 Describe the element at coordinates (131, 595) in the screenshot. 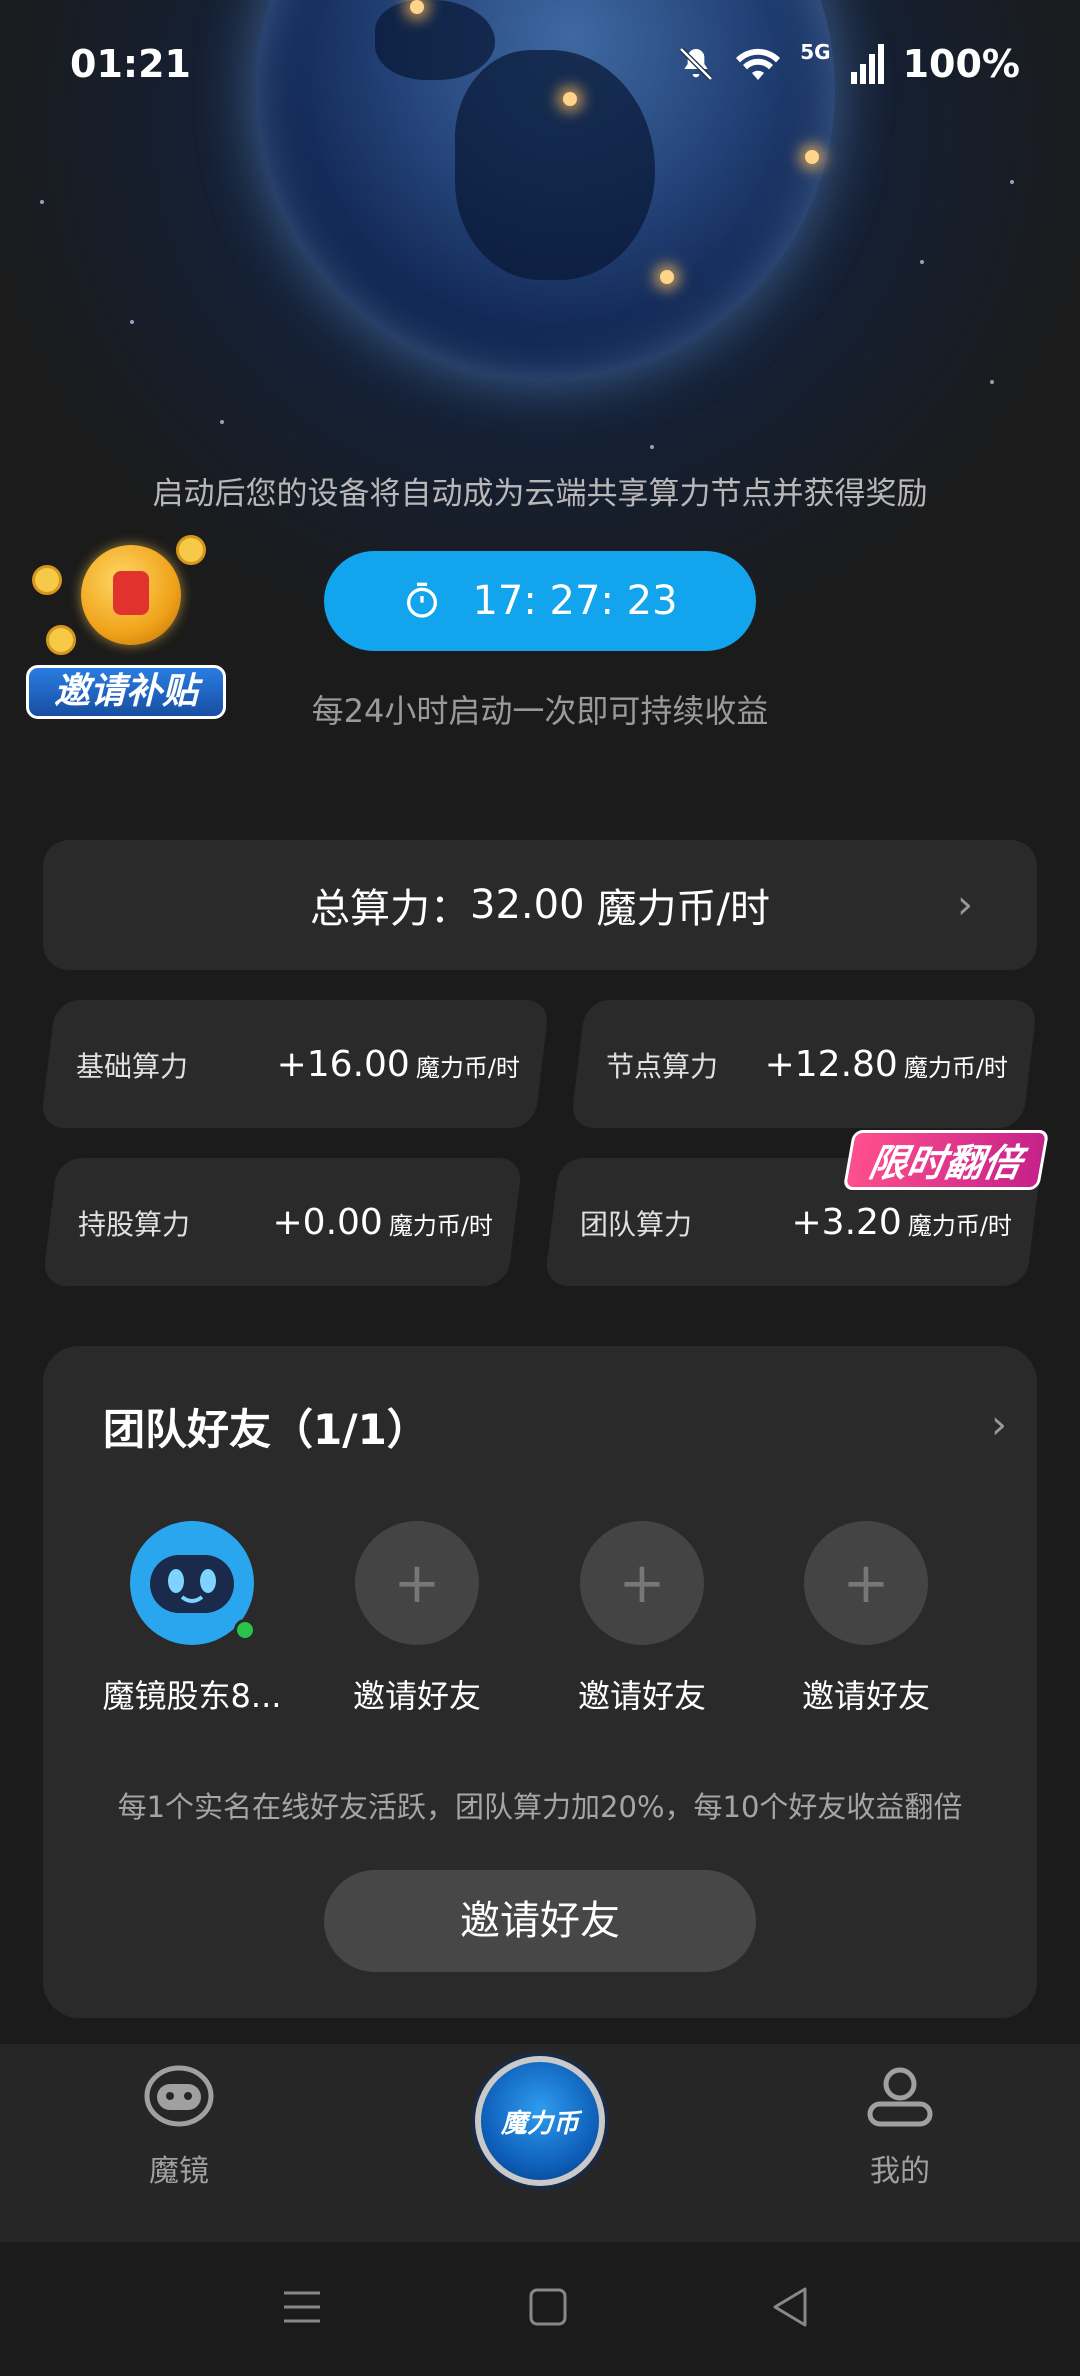

I see `red-envelope-icon` at that location.